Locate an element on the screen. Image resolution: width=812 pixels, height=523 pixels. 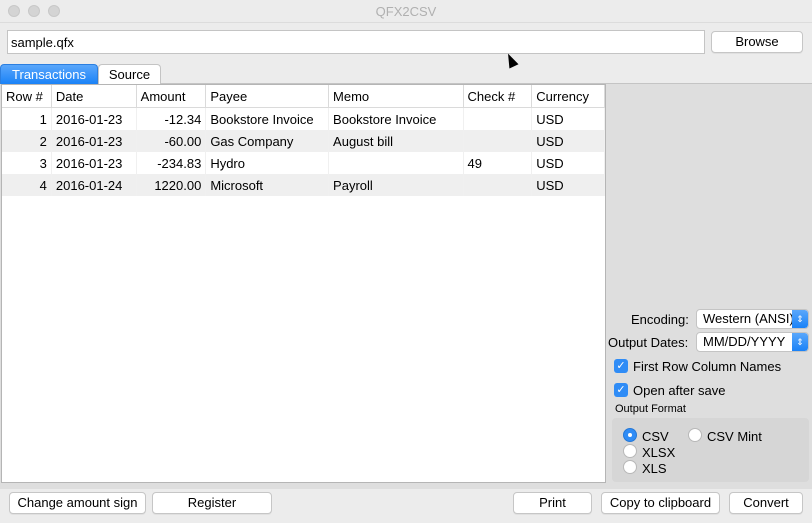
cell-amount: -234.83 is located at coordinates (171, 163).